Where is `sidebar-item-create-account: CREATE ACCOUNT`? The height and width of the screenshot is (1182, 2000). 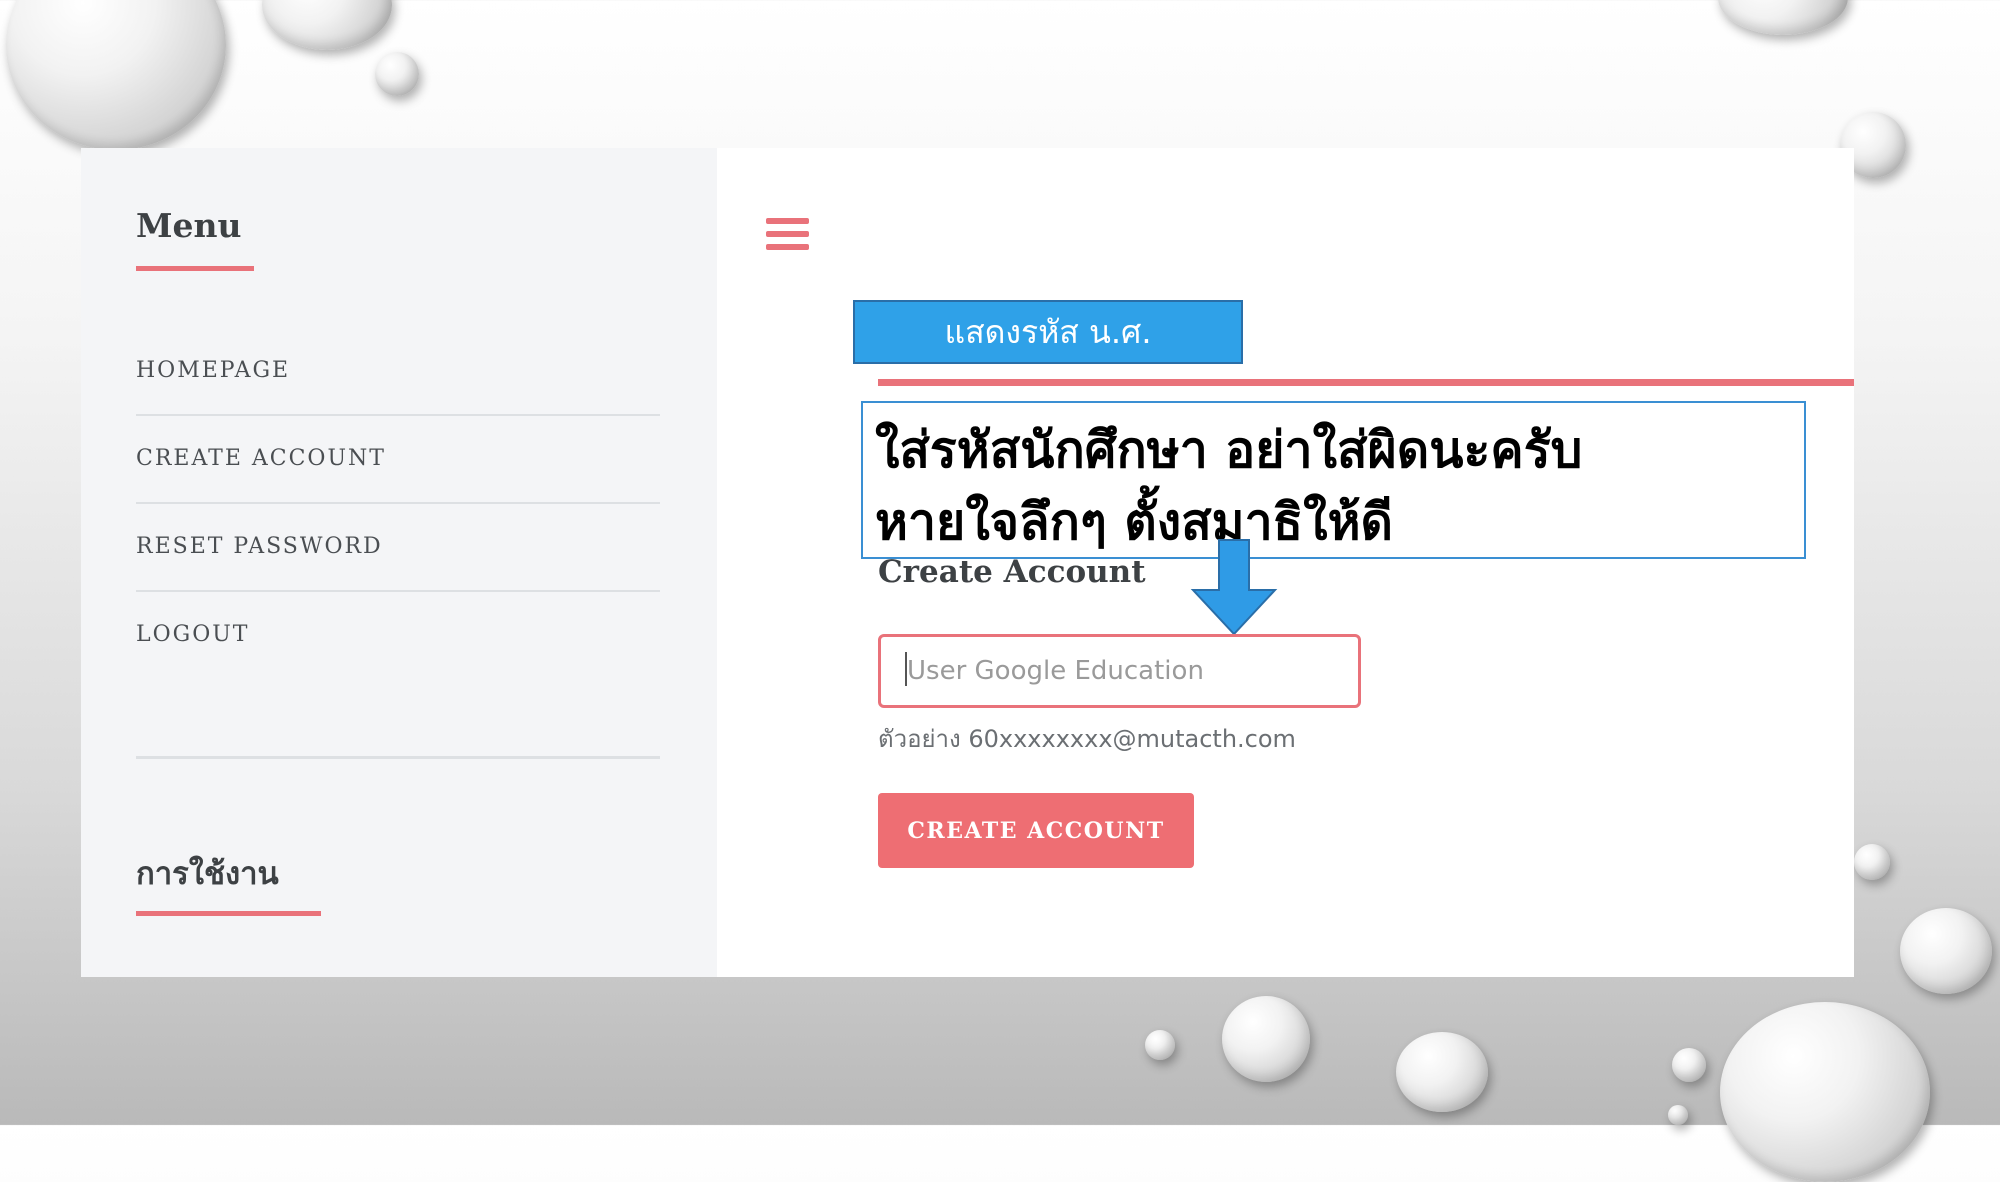
sidebar-item-create-account: CREATE ACCOUNT is located at coordinates (398, 460).